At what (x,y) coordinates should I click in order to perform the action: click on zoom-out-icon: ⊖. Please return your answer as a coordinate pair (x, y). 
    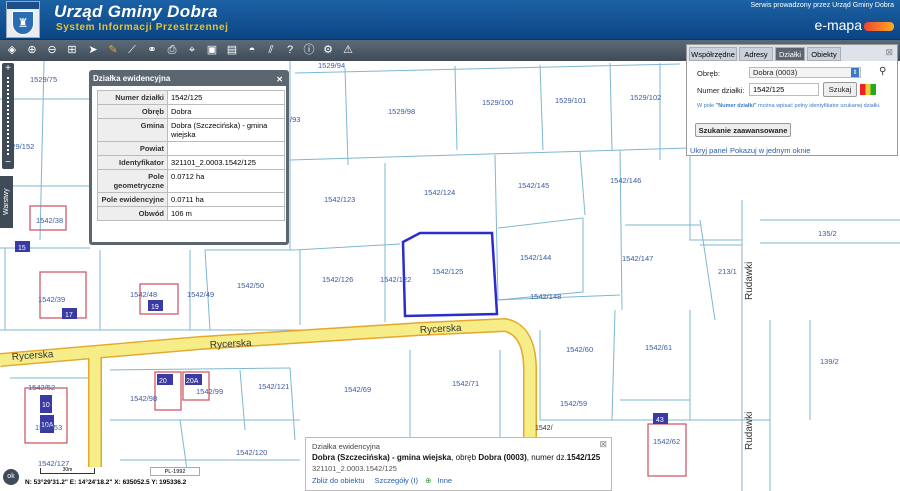
    Looking at the image, I should click on (52, 50).